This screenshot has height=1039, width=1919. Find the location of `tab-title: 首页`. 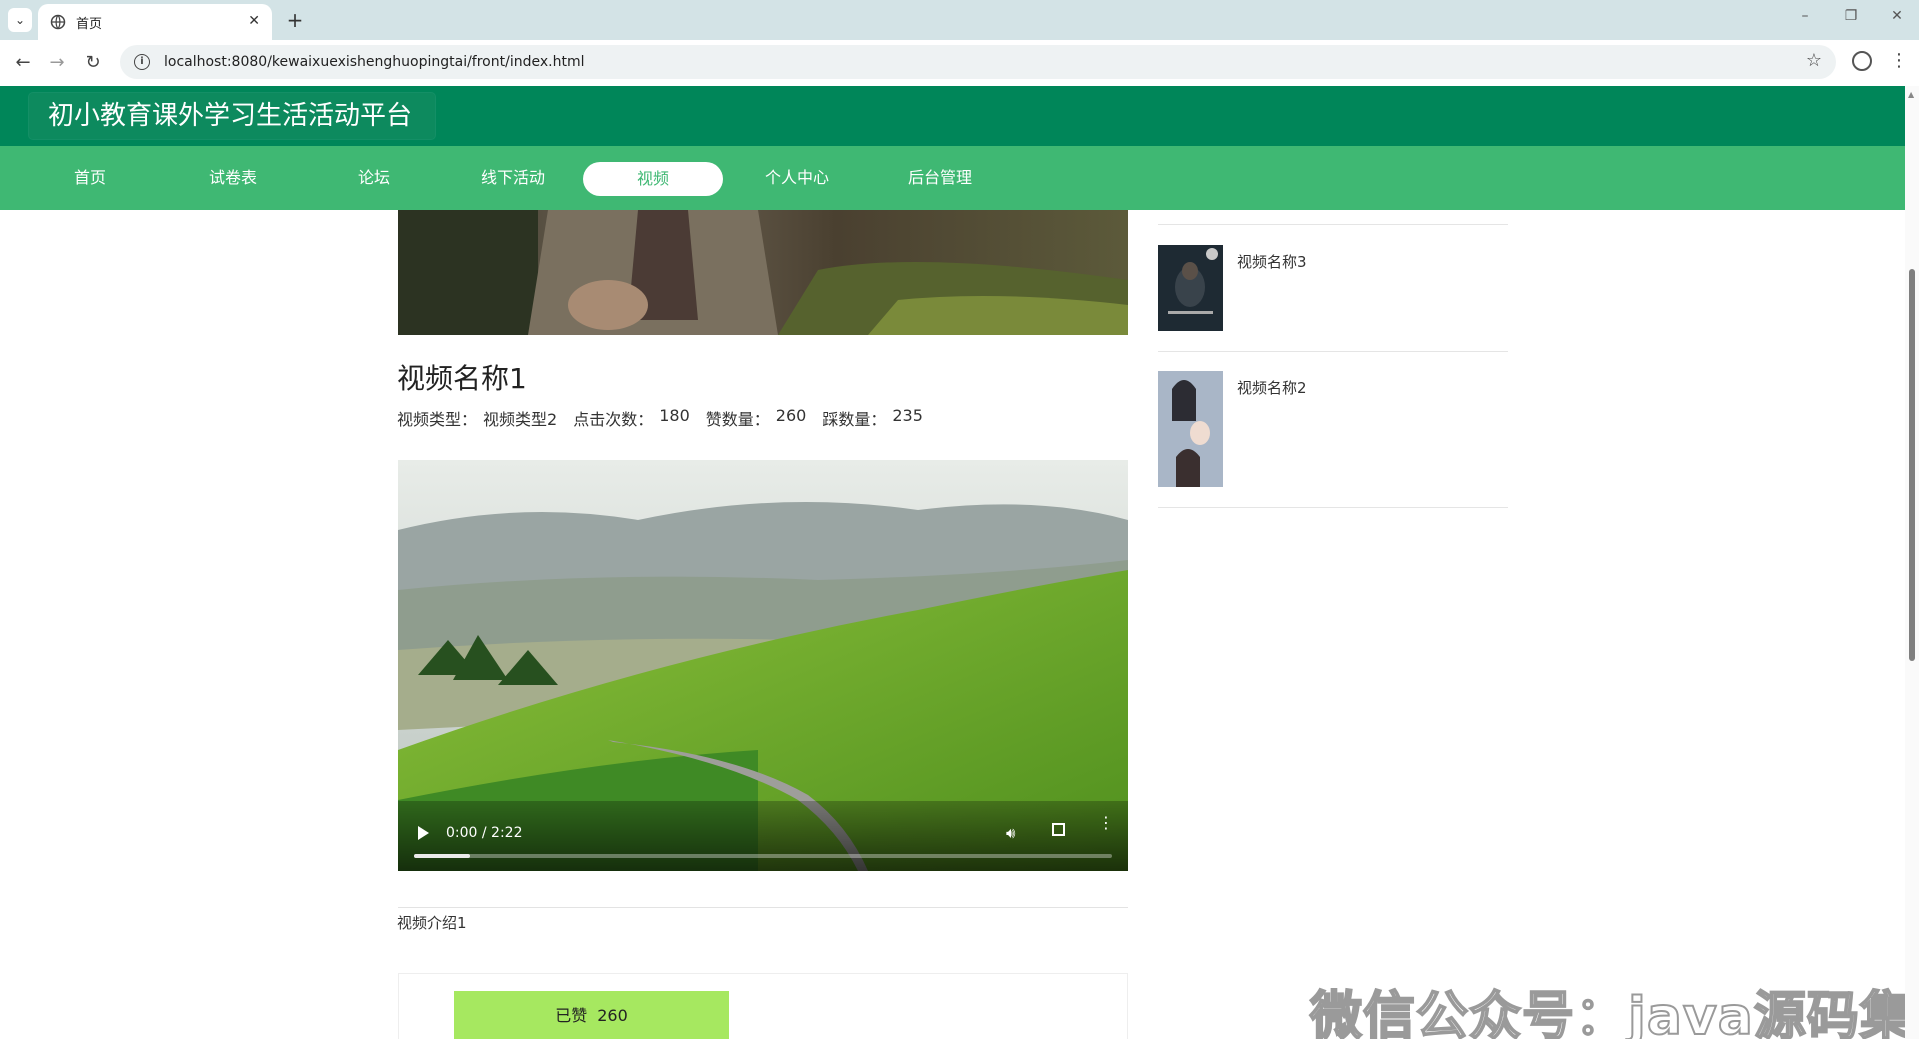

tab-title: 首页 is located at coordinates (89, 24).